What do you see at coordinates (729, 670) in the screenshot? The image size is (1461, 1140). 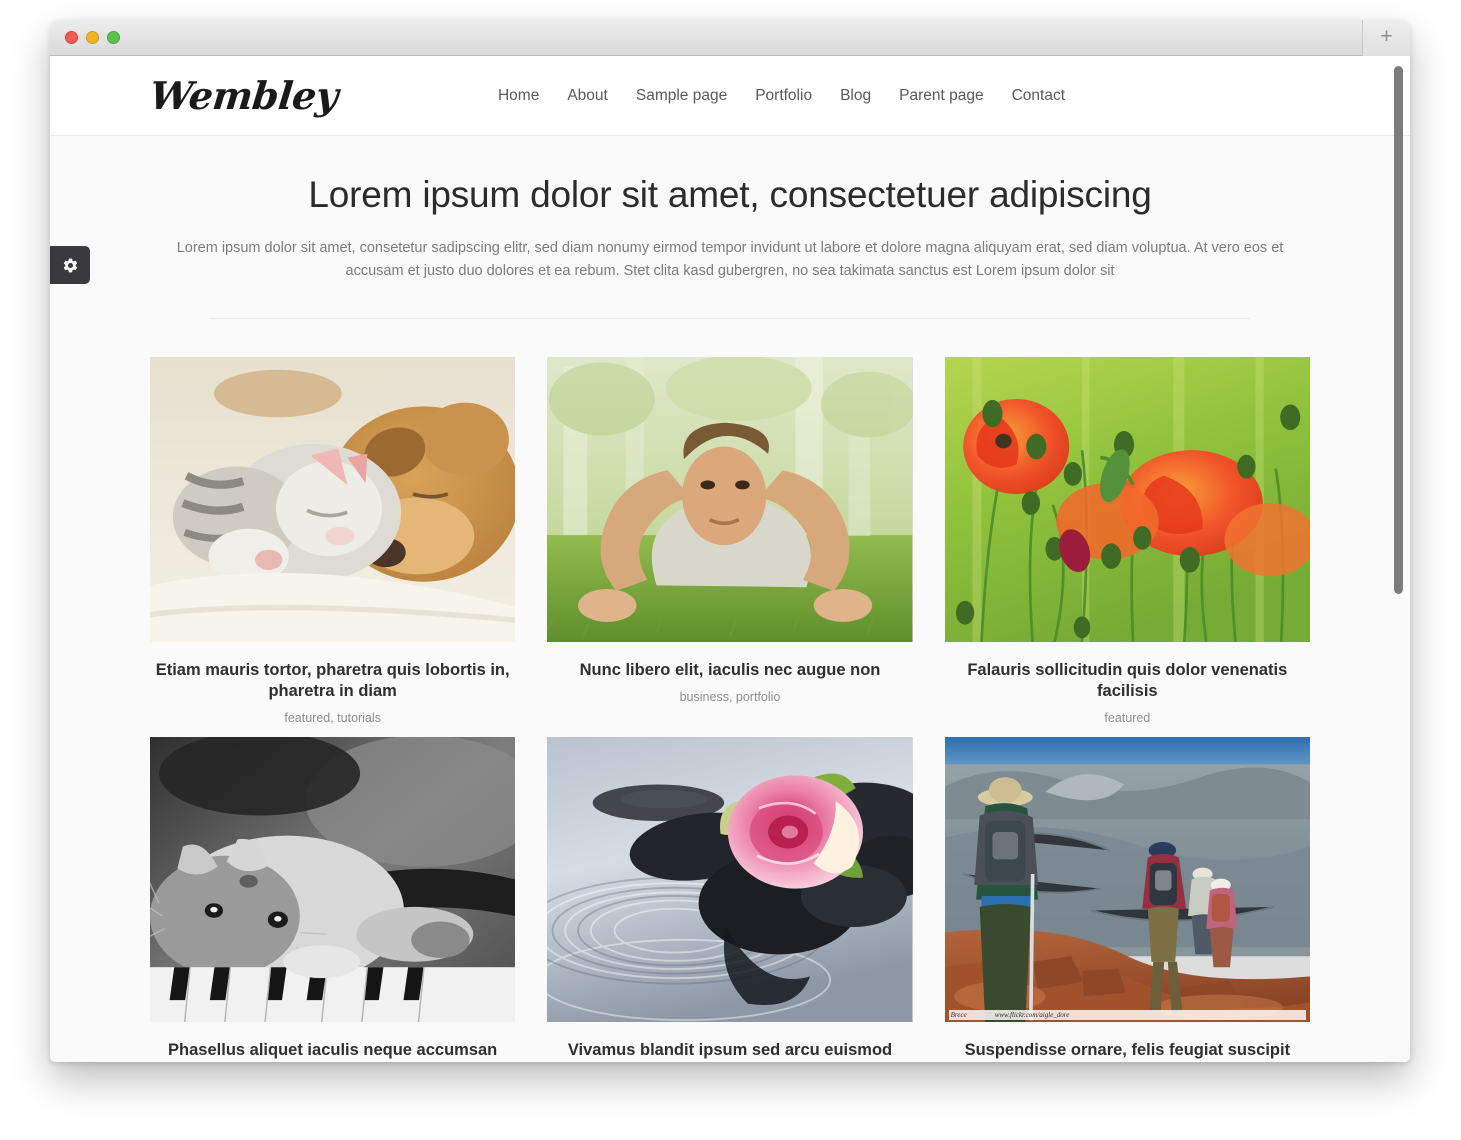 I see `portfolio-card-title: Nunc libero elit, iaculis nec augue non` at bounding box center [729, 670].